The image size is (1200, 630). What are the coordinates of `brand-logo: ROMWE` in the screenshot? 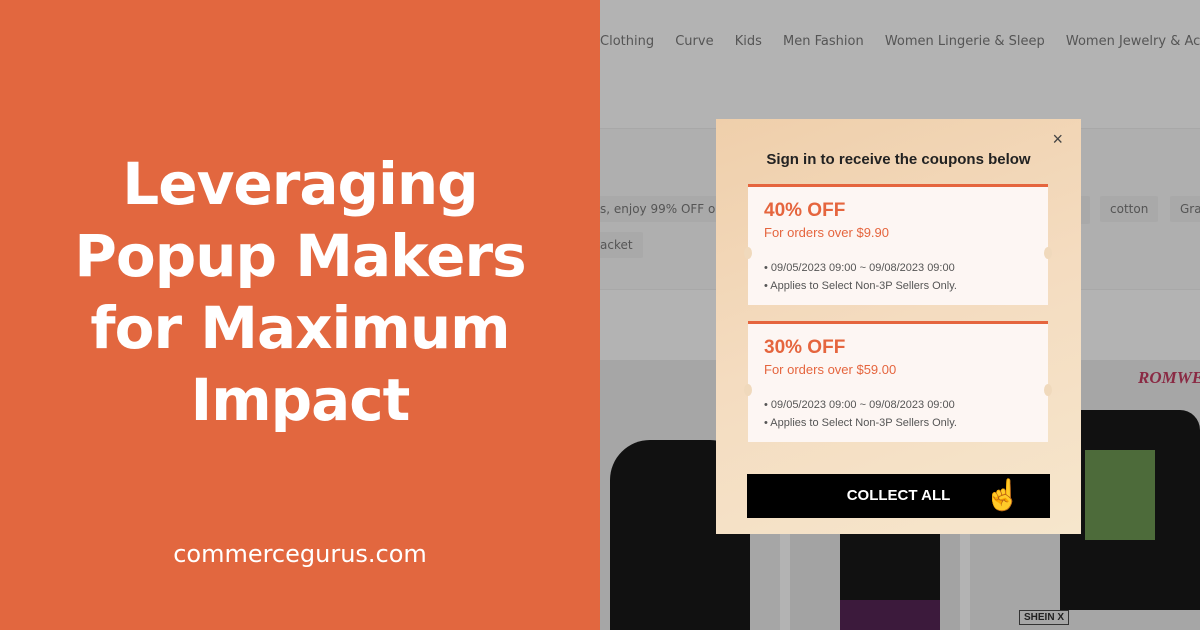 It's located at (1169, 377).